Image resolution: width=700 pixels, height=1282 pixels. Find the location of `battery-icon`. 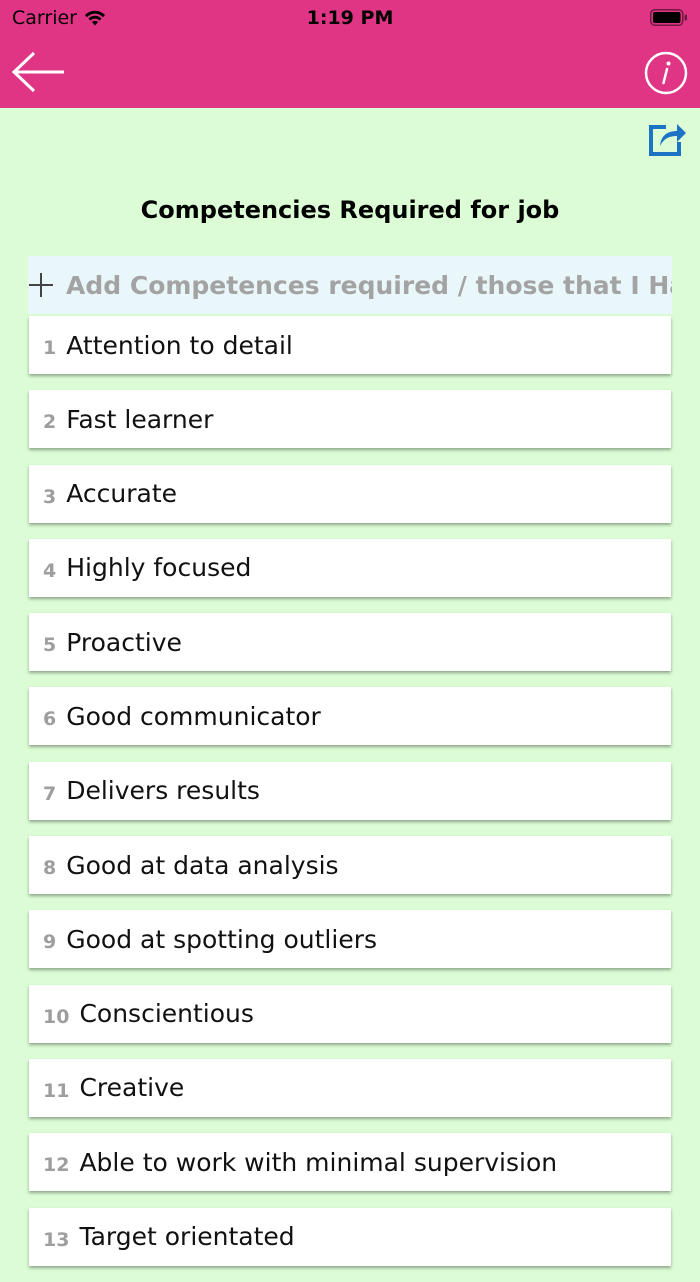

battery-icon is located at coordinates (668, 17).